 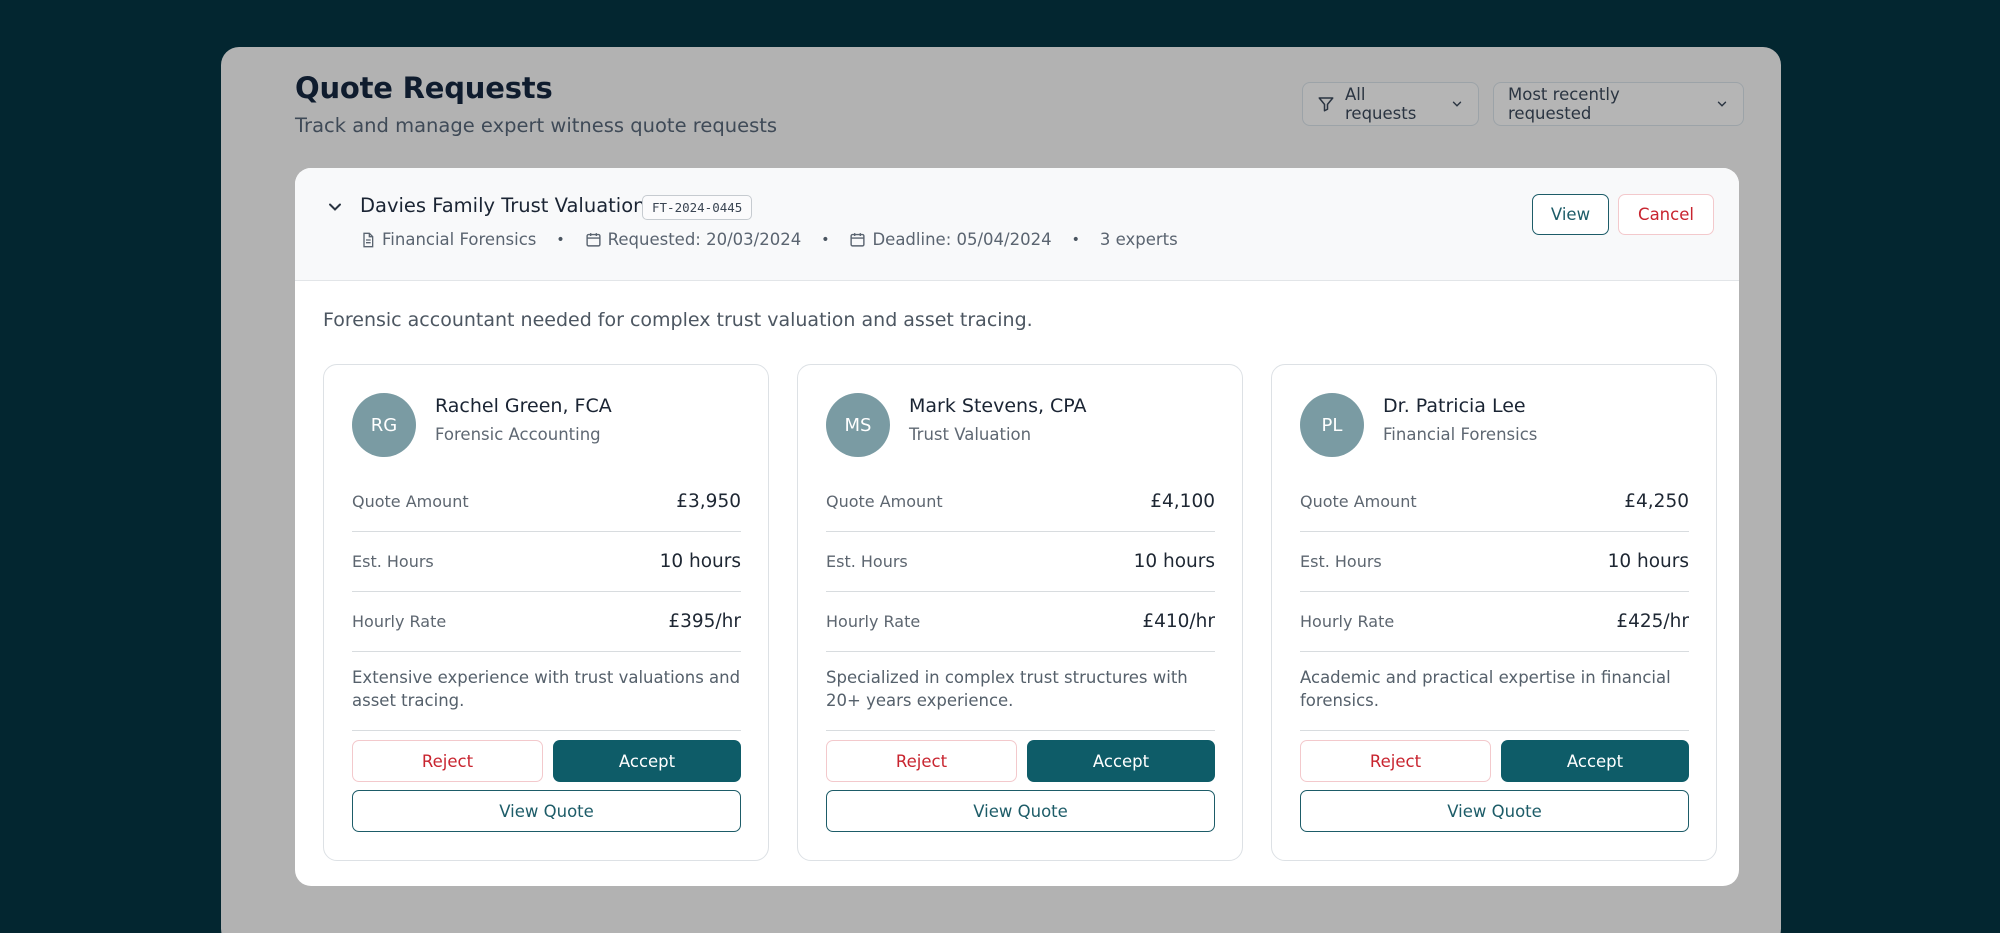 I want to click on expert-name: Dr. Patricia Lee, so click(x=1454, y=406).